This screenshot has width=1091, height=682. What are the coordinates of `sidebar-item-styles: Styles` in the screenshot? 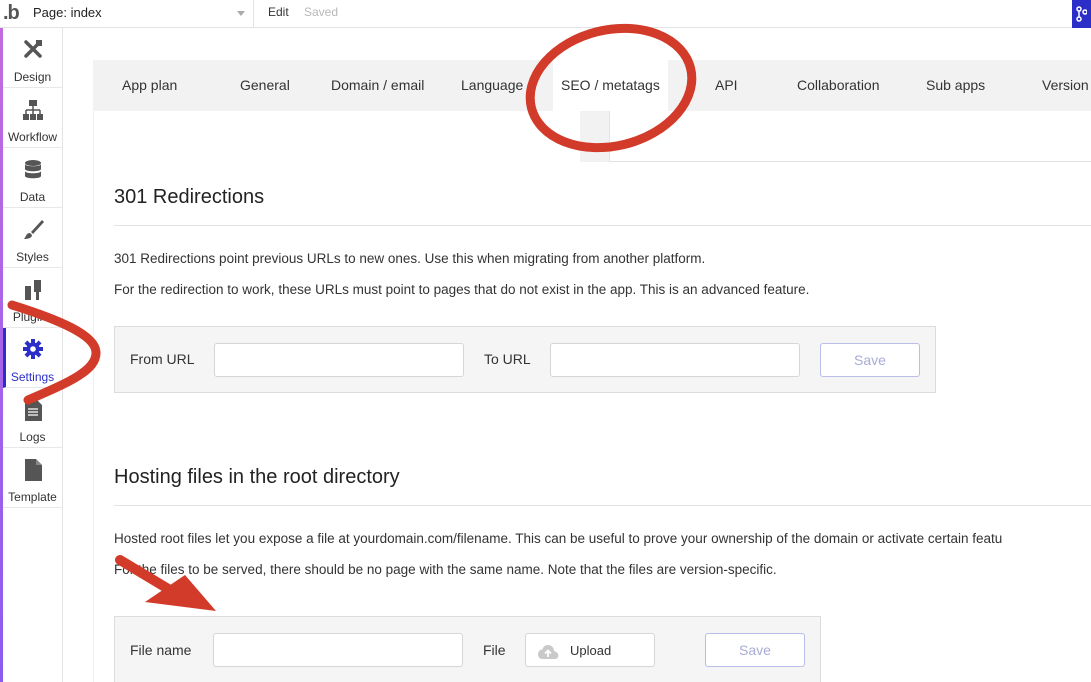 It's located at (32, 238).